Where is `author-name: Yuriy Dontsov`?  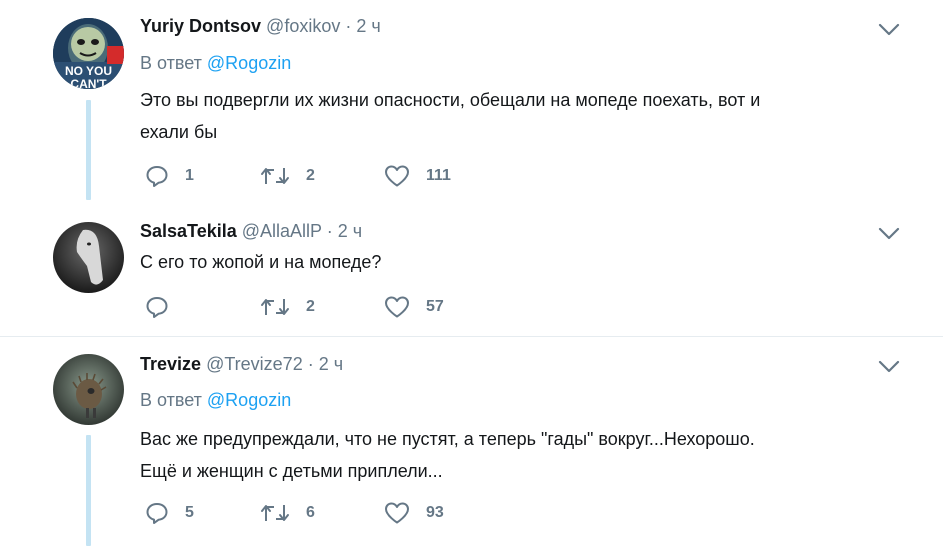 author-name: Yuriy Dontsov is located at coordinates (200, 26).